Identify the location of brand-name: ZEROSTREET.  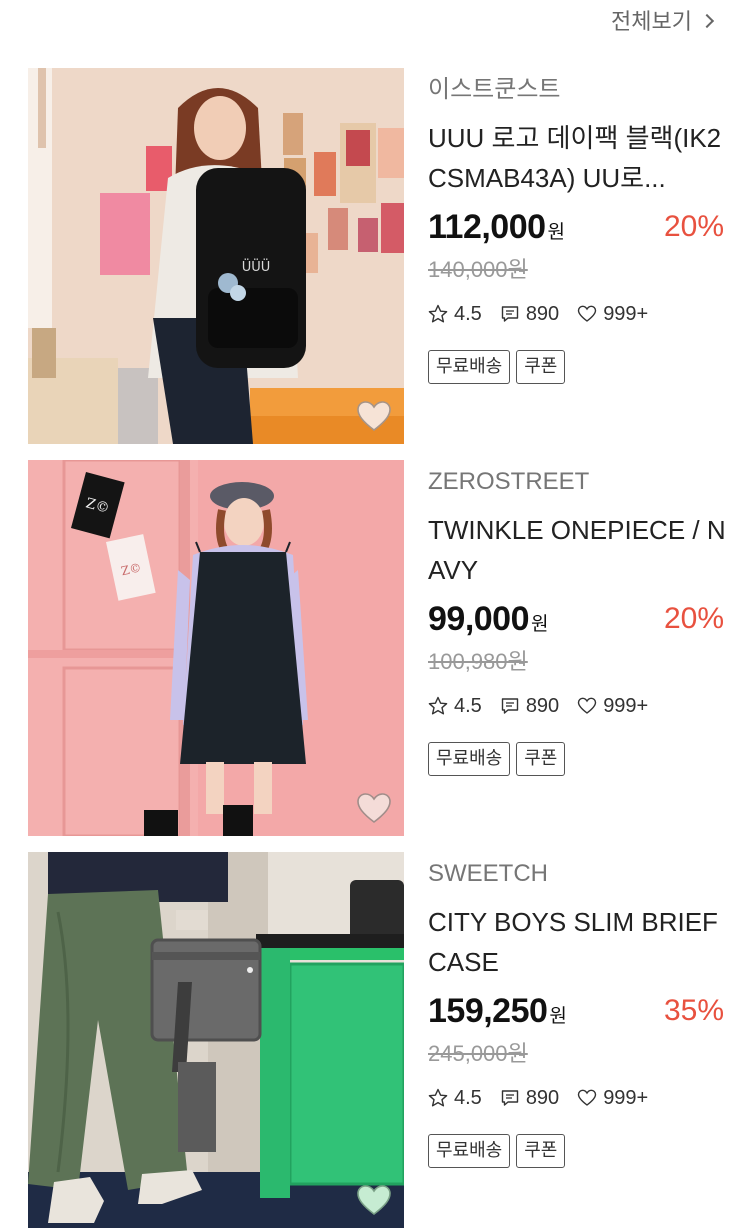
(578, 482).